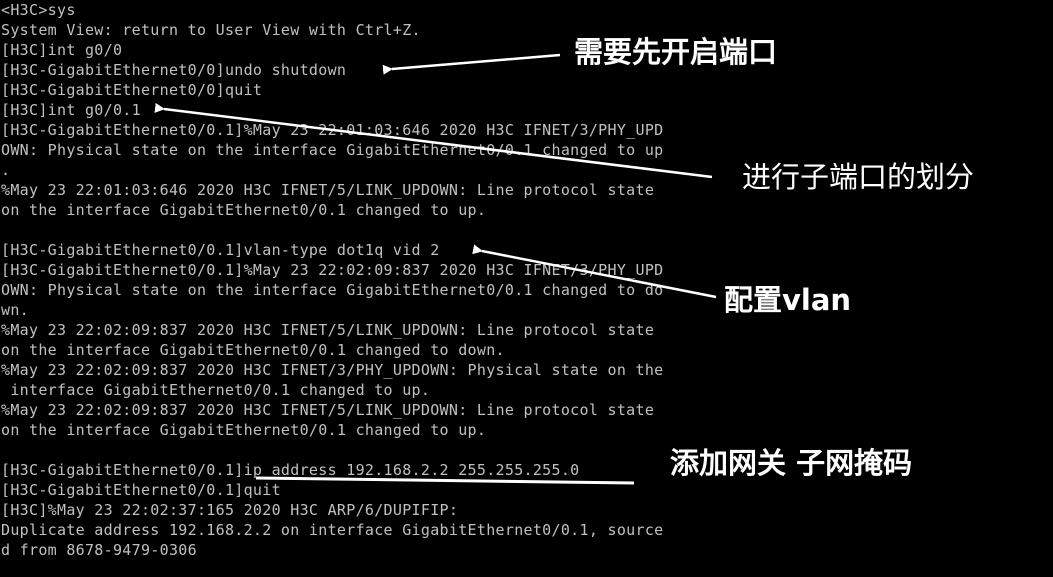  What do you see at coordinates (62, 50) in the screenshot?
I see `terminal-line: [H3C]int g0/0` at bounding box center [62, 50].